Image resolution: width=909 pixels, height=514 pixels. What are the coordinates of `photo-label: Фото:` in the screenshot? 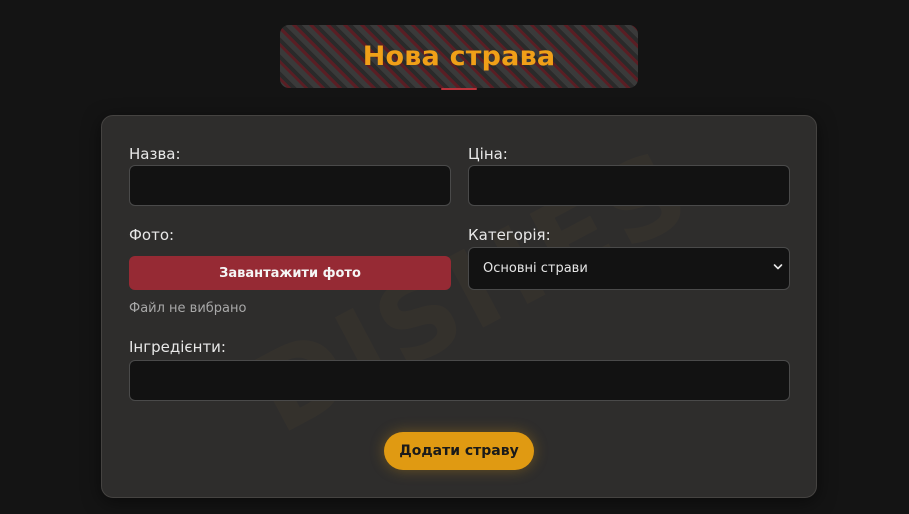 It's located at (152, 235).